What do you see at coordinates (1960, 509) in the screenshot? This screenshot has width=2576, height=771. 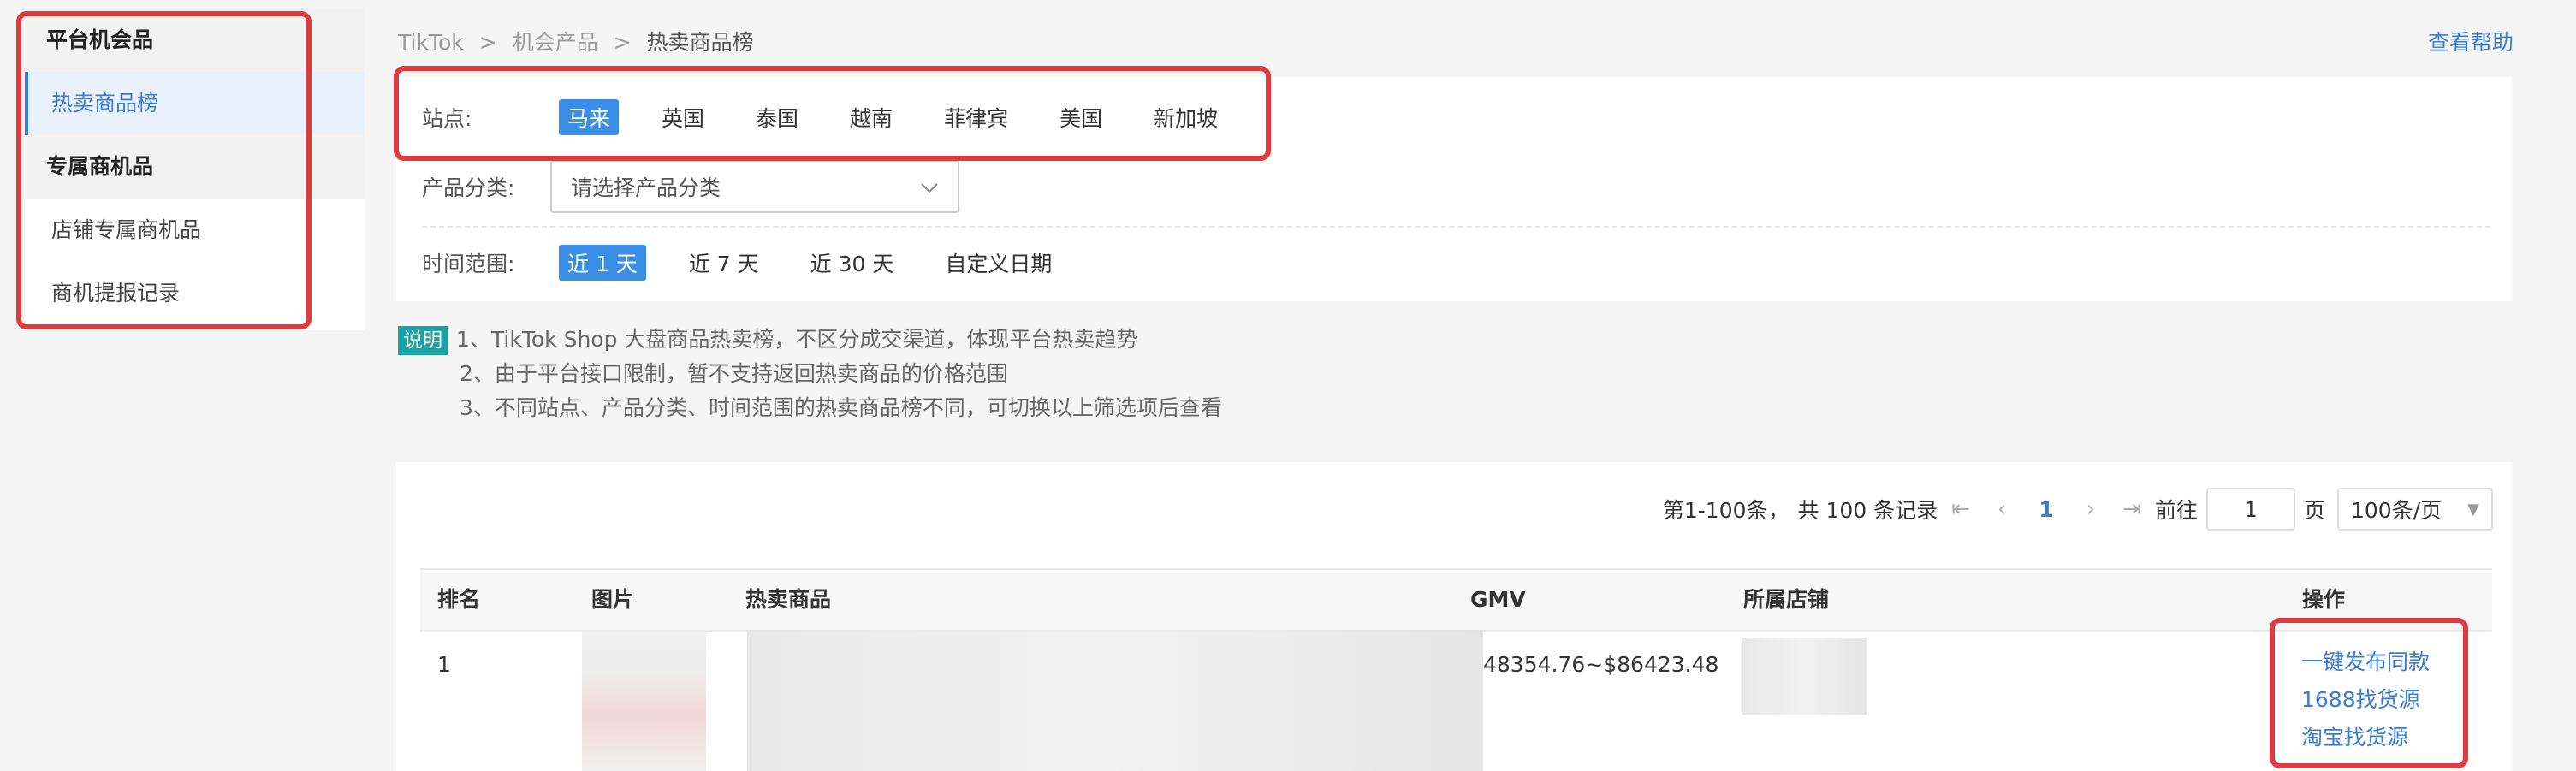 I see `first-page-icon: ⇤` at bounding box center [1960, 509].